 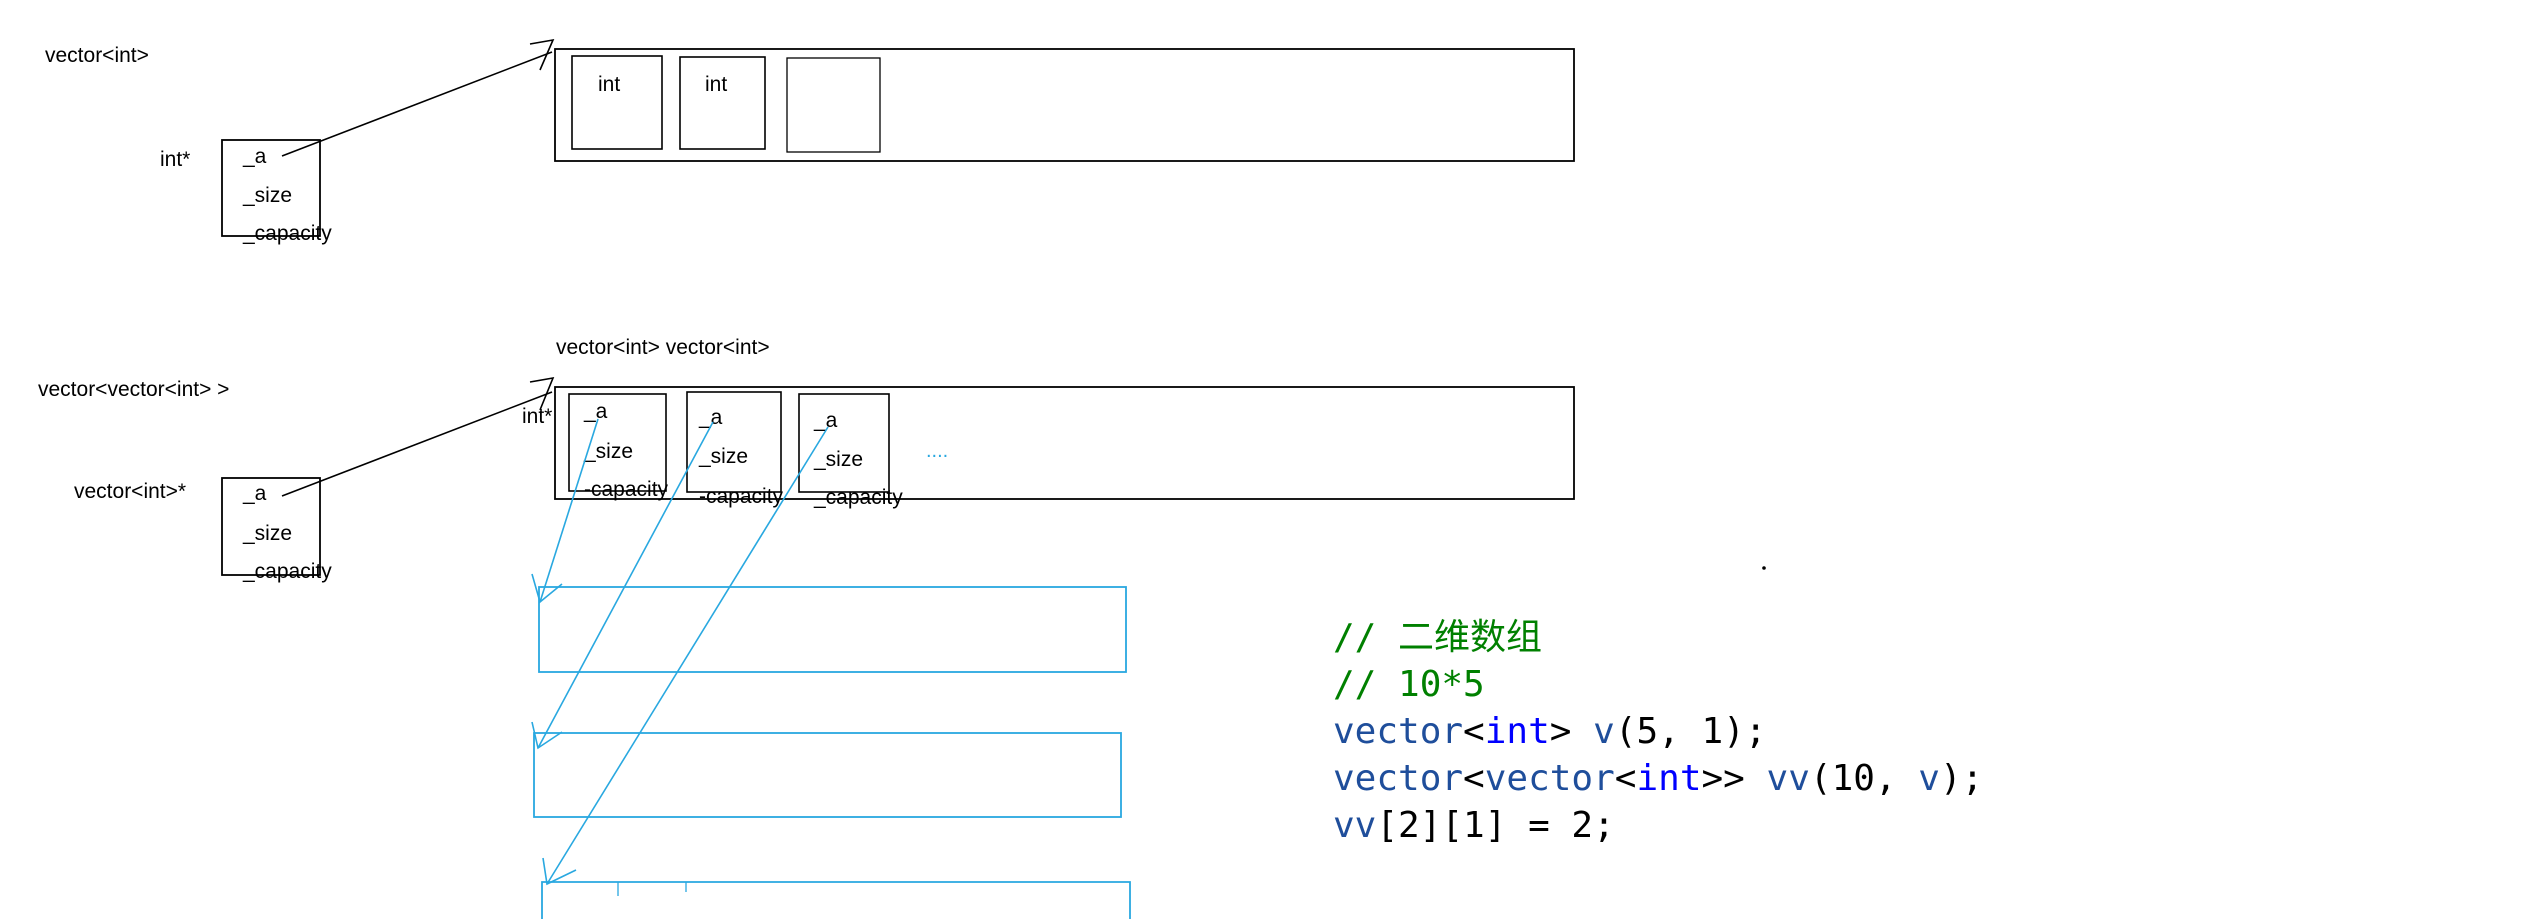 I want to click on row-array-box-partial, so click(x=836, y=900).